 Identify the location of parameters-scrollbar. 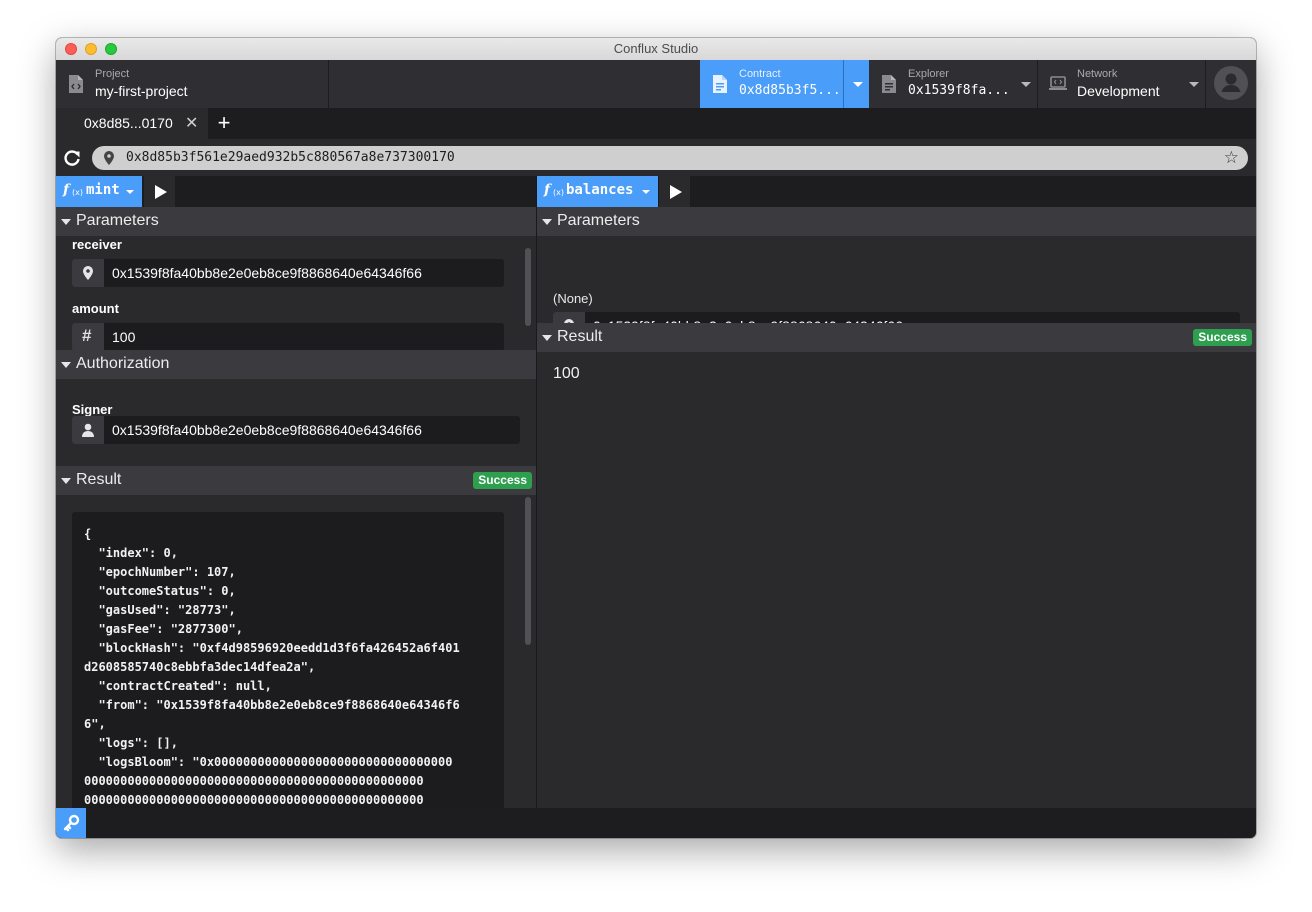
(528, 287).